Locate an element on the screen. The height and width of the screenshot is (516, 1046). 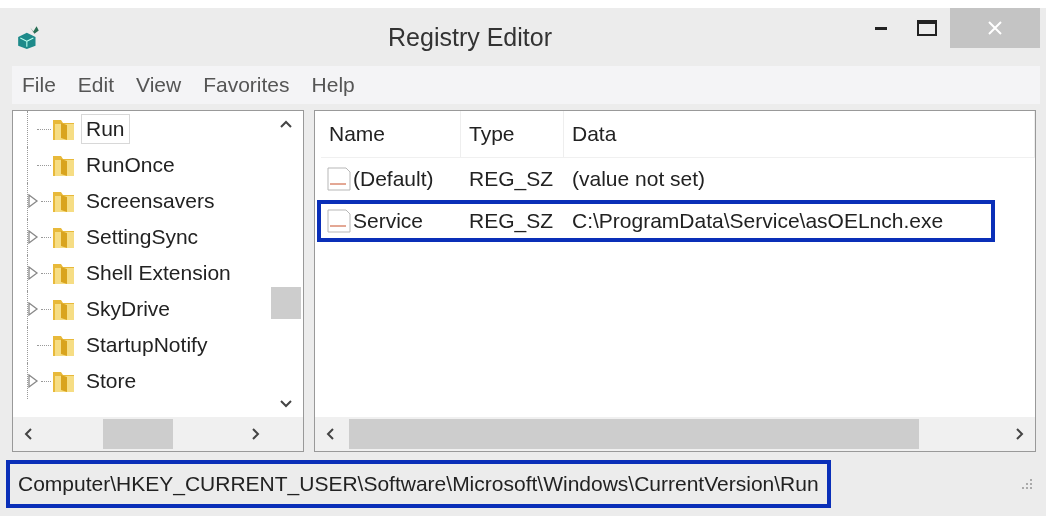
tree-item: Run is located at coordinates (105, 129).